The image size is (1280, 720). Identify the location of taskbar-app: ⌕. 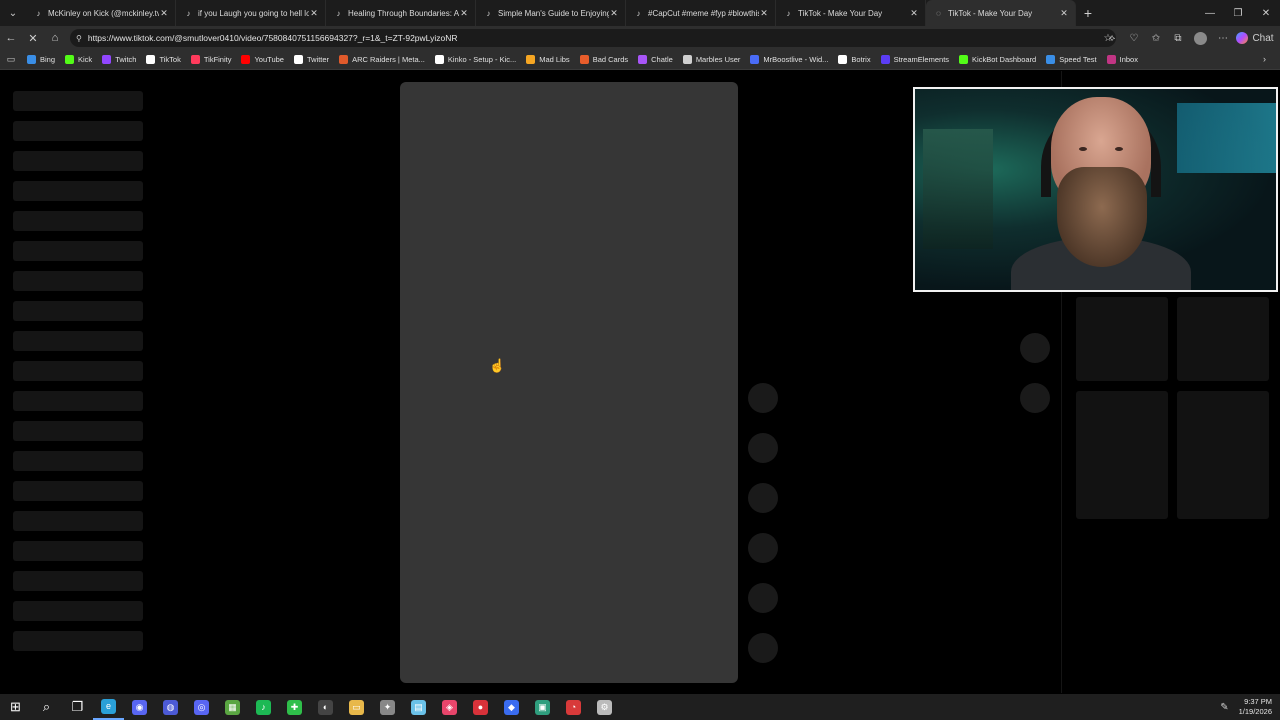
(46, 707).